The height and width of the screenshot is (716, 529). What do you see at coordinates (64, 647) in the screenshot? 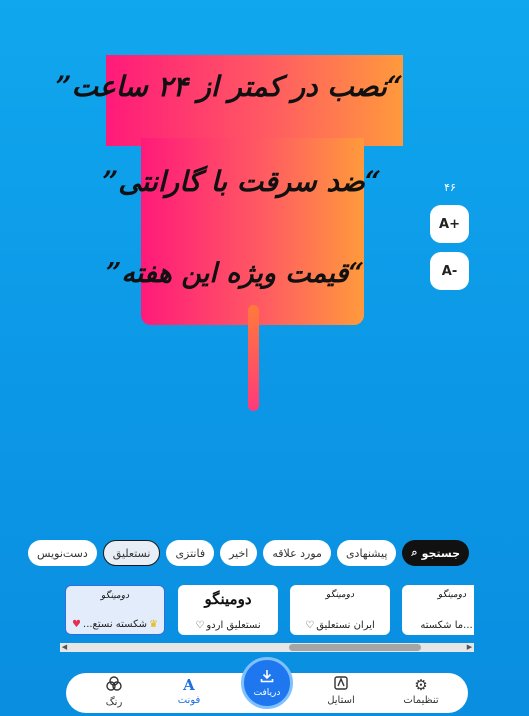
I see `scroll-left-arrow-icon: ◀` at bounding box center [64, 647].